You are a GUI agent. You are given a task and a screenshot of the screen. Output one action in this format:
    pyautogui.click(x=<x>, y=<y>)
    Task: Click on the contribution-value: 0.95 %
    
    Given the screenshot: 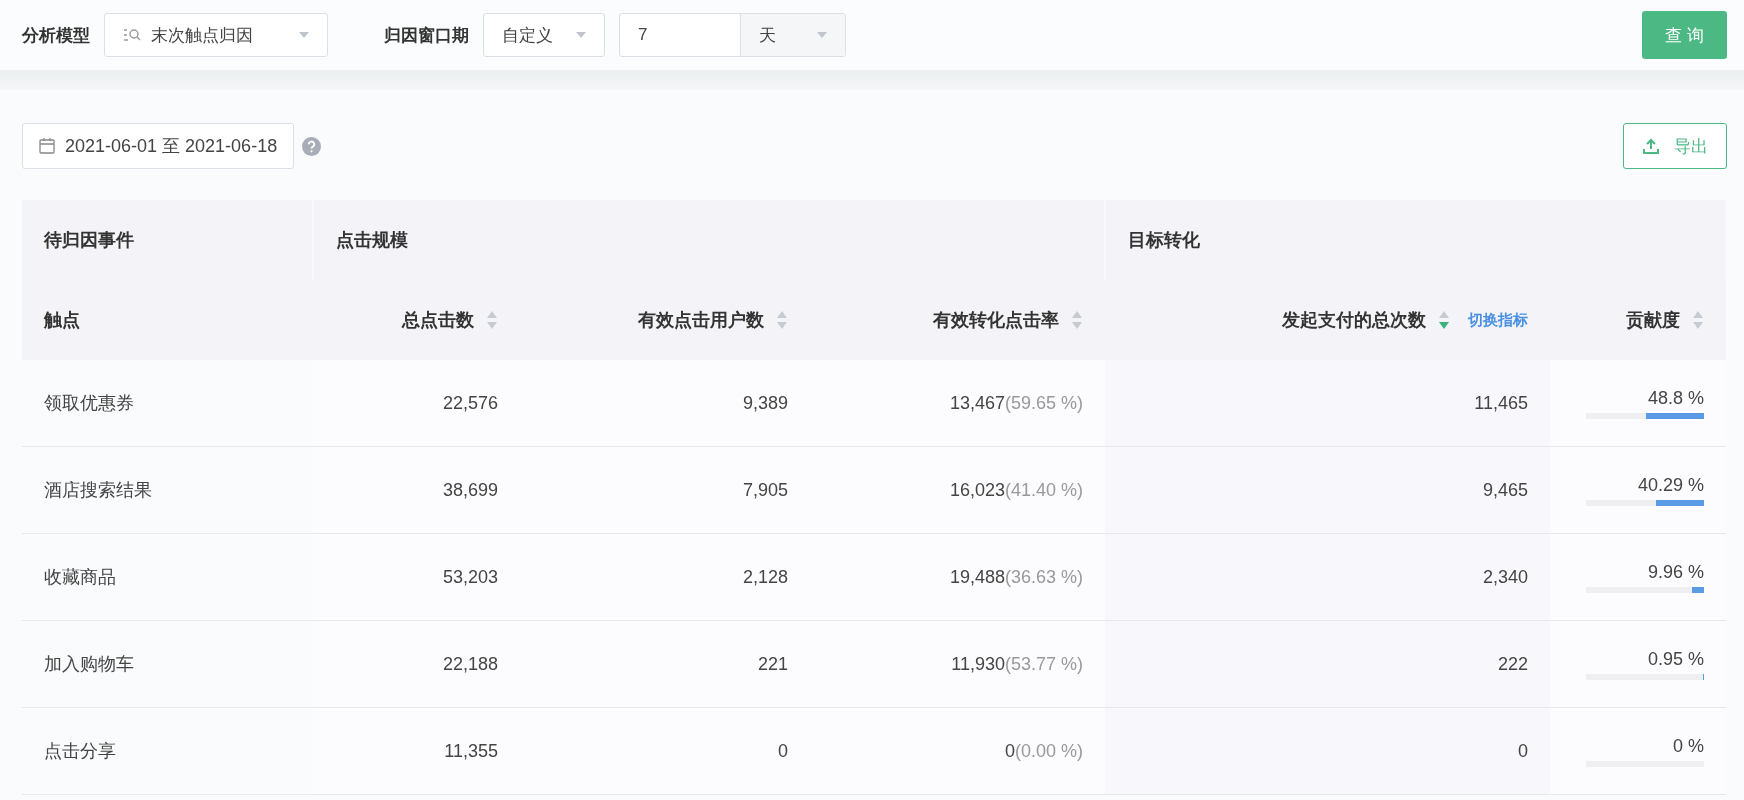 What is the action you would take?
    pyautogui.click(x=1675, y=659)
    